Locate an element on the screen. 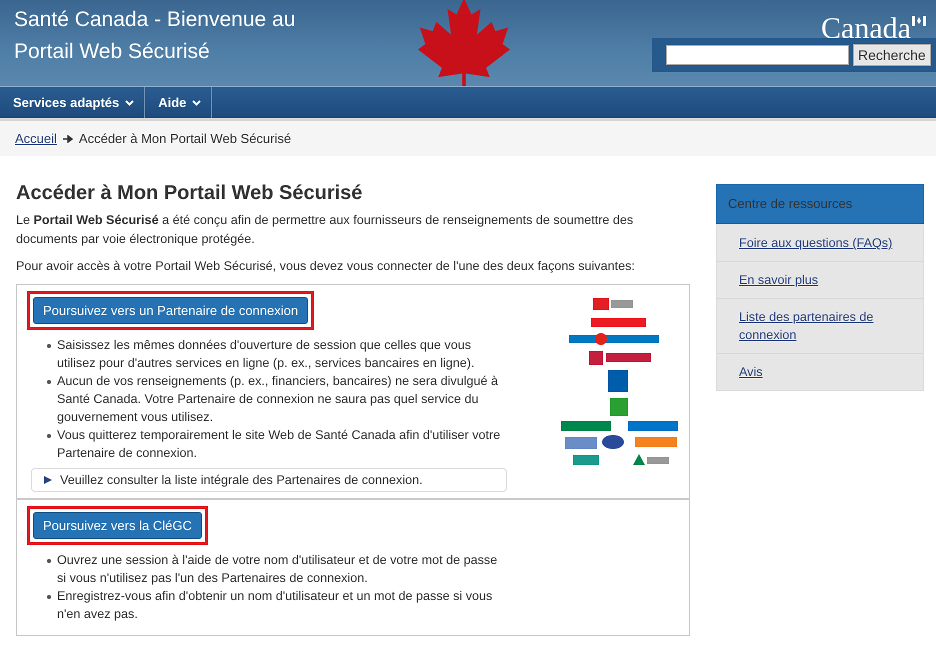 The height and width of the screenshot is (667, 936). triangle-right-icon is located at coordinates (48, 480).